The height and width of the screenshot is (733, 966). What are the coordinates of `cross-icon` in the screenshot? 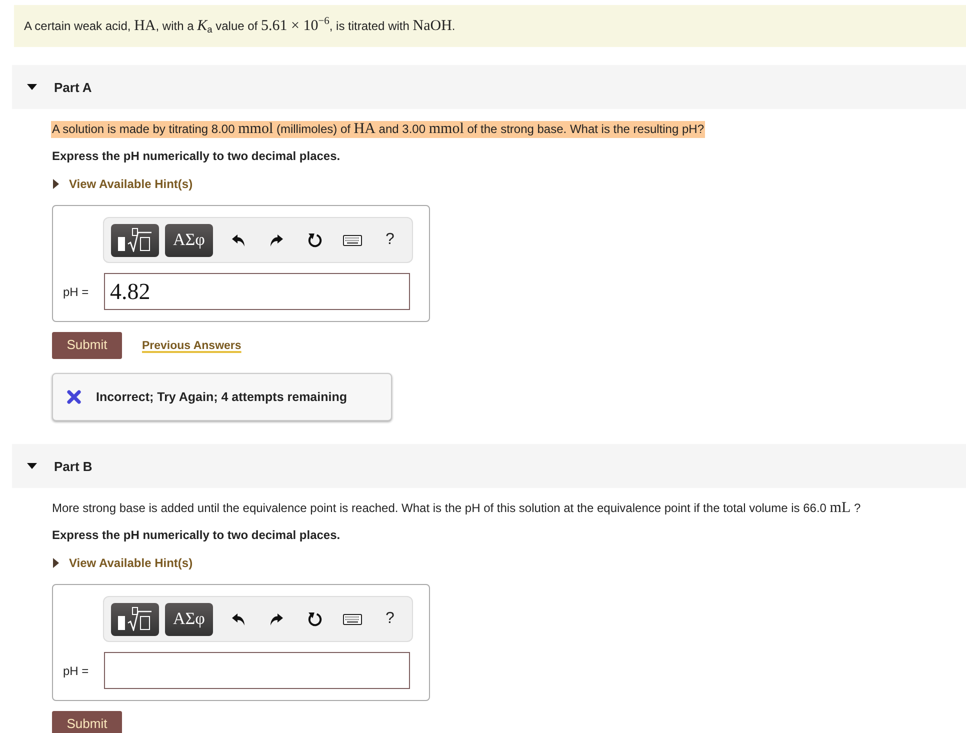 It's located at (74, 397).